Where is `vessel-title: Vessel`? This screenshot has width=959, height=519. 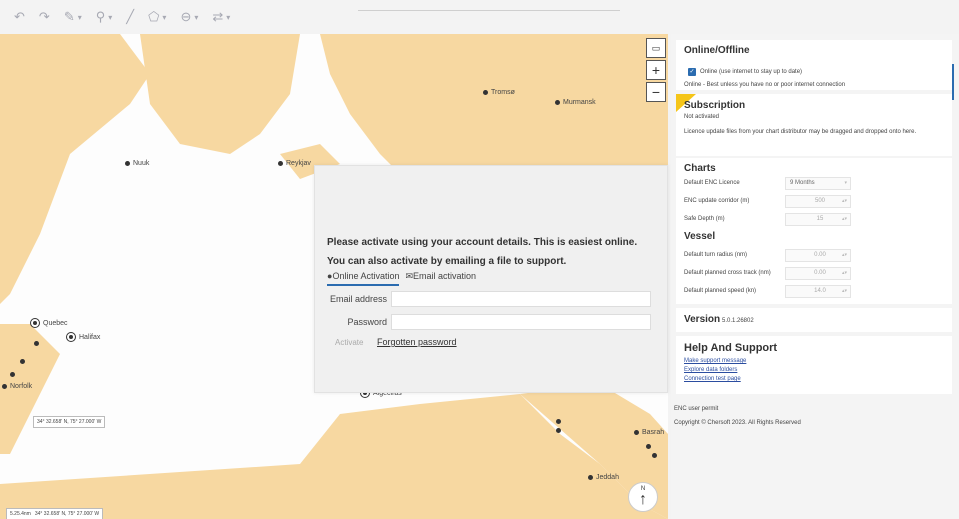 vessel-title: Vessel is located at coordinates (700, 236).